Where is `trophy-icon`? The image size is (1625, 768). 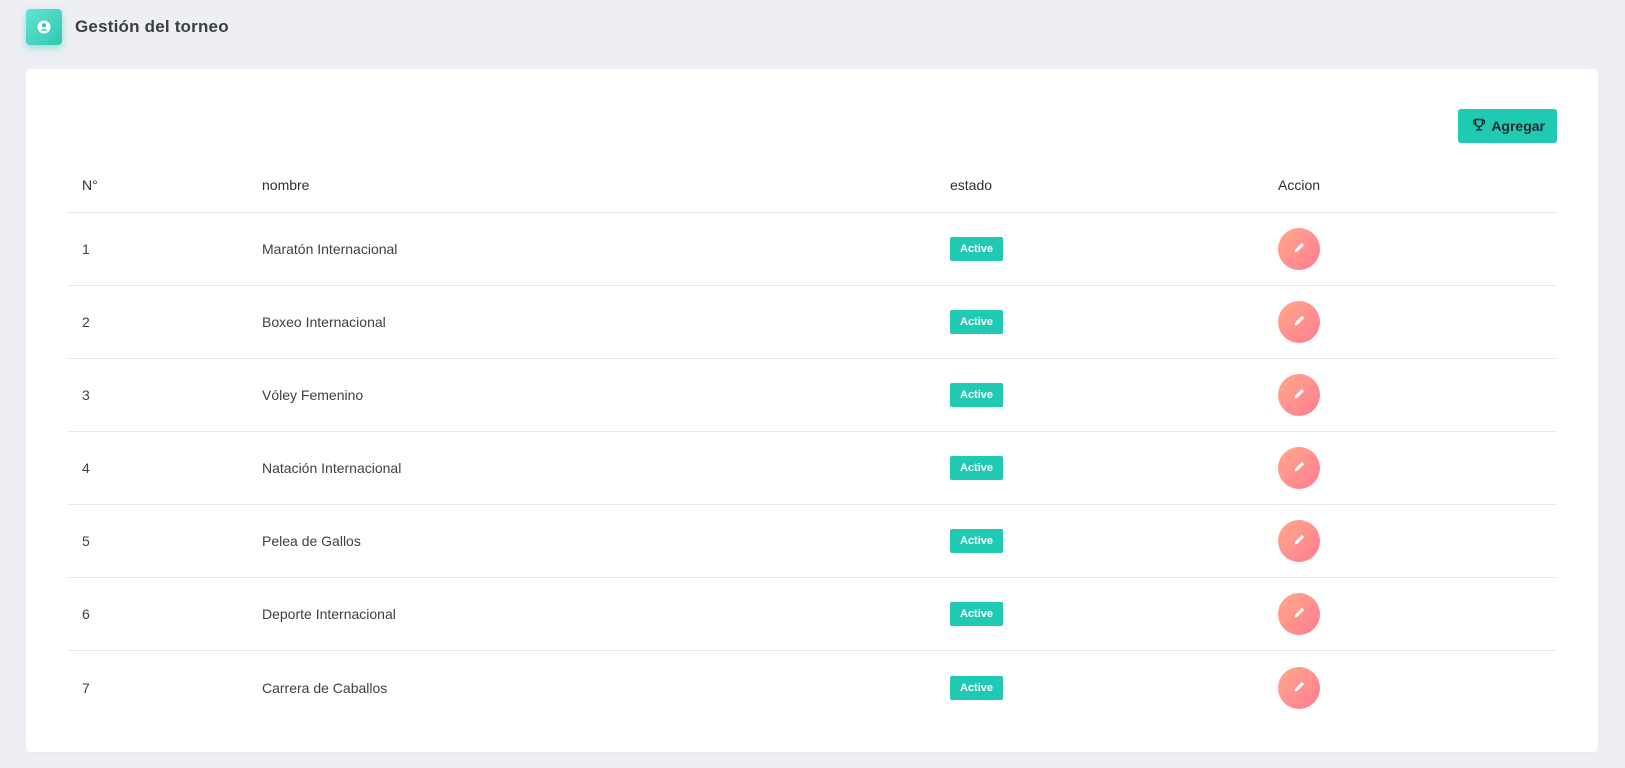 trophy-icon is located at coordinates (1479, 126).